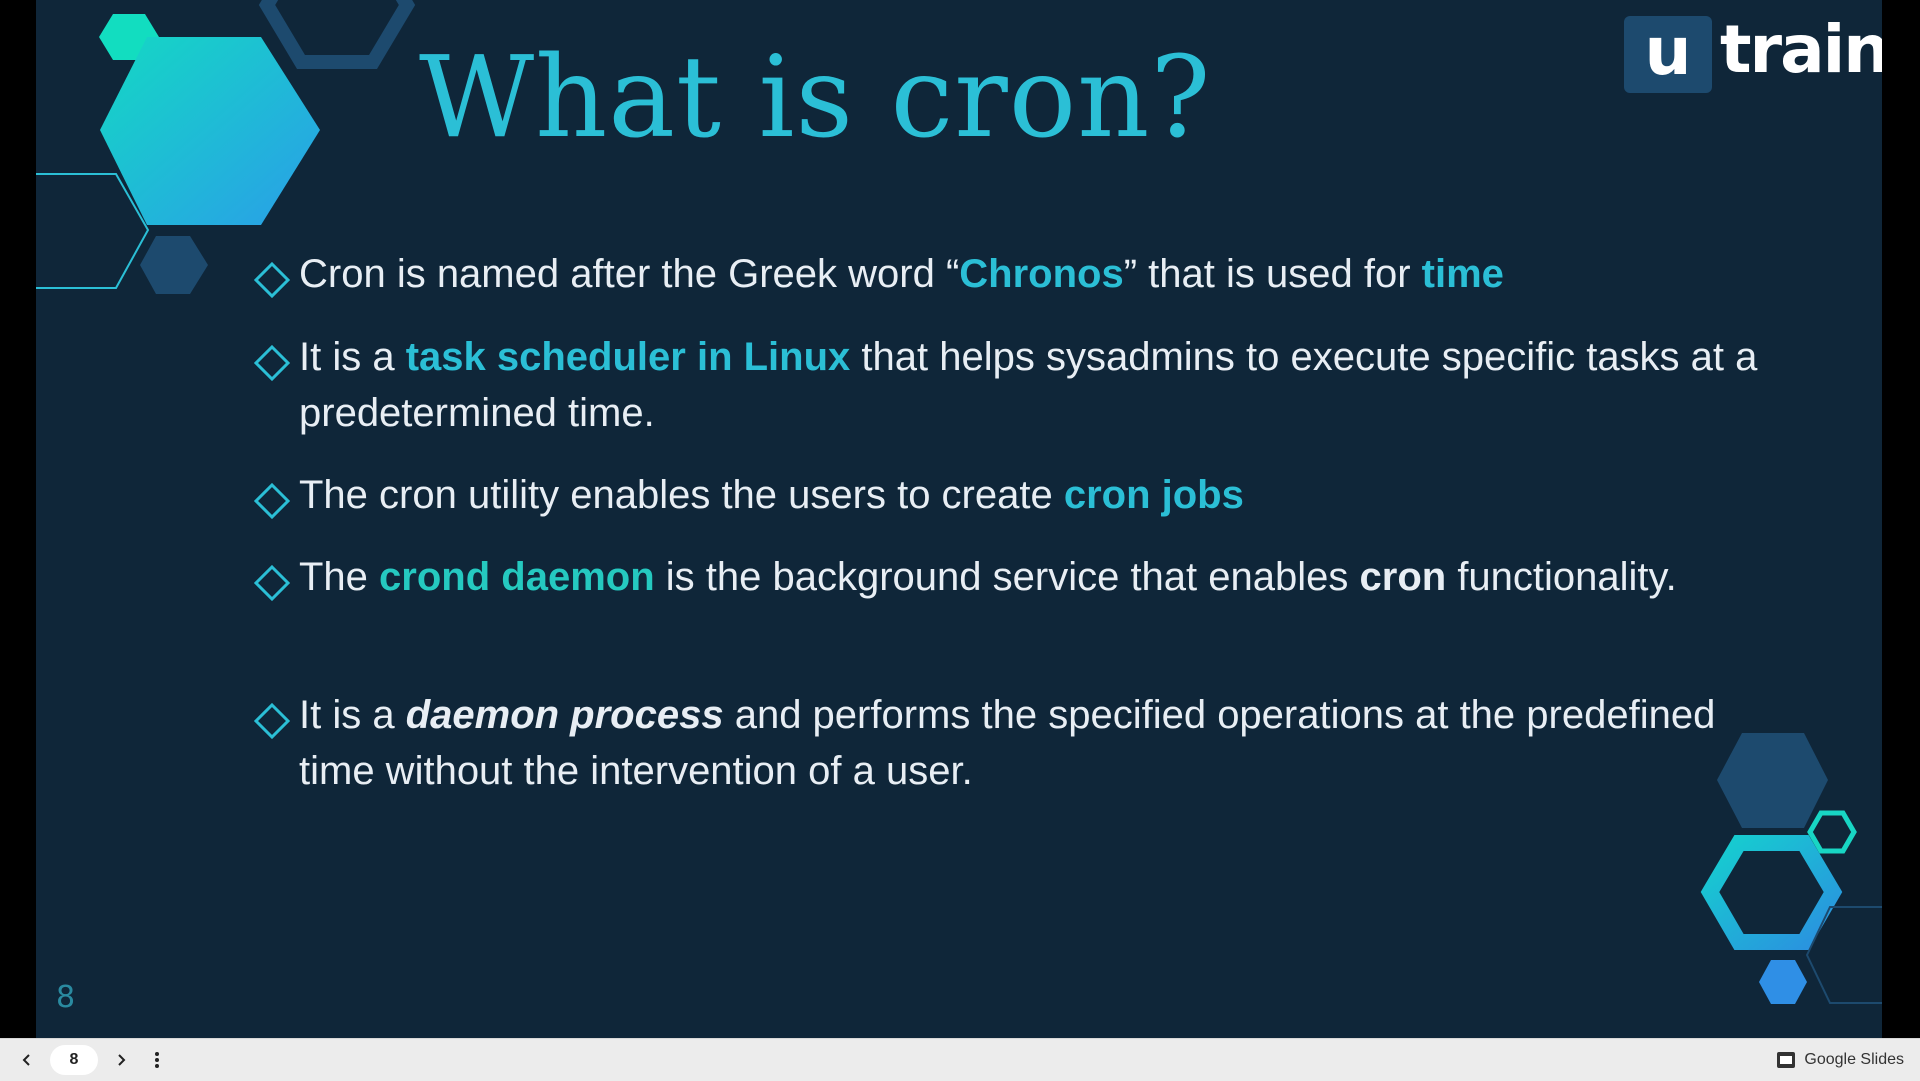  What do you see at coordinates (815, 98) in the screenshot?
I see `slide-title: What is cron?` at bounding box center [815, 98].